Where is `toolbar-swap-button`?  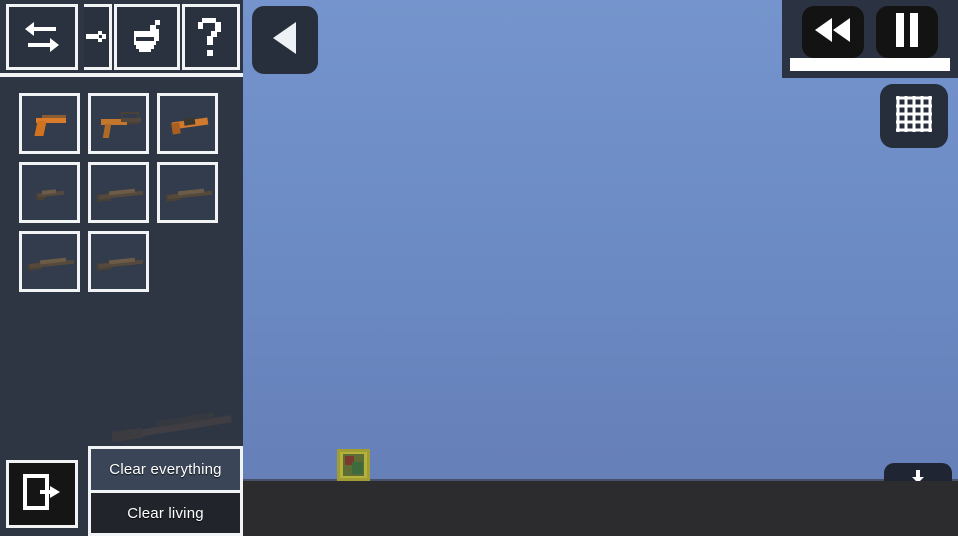 toolbar-swap-button is located at coordinates (42, 37).